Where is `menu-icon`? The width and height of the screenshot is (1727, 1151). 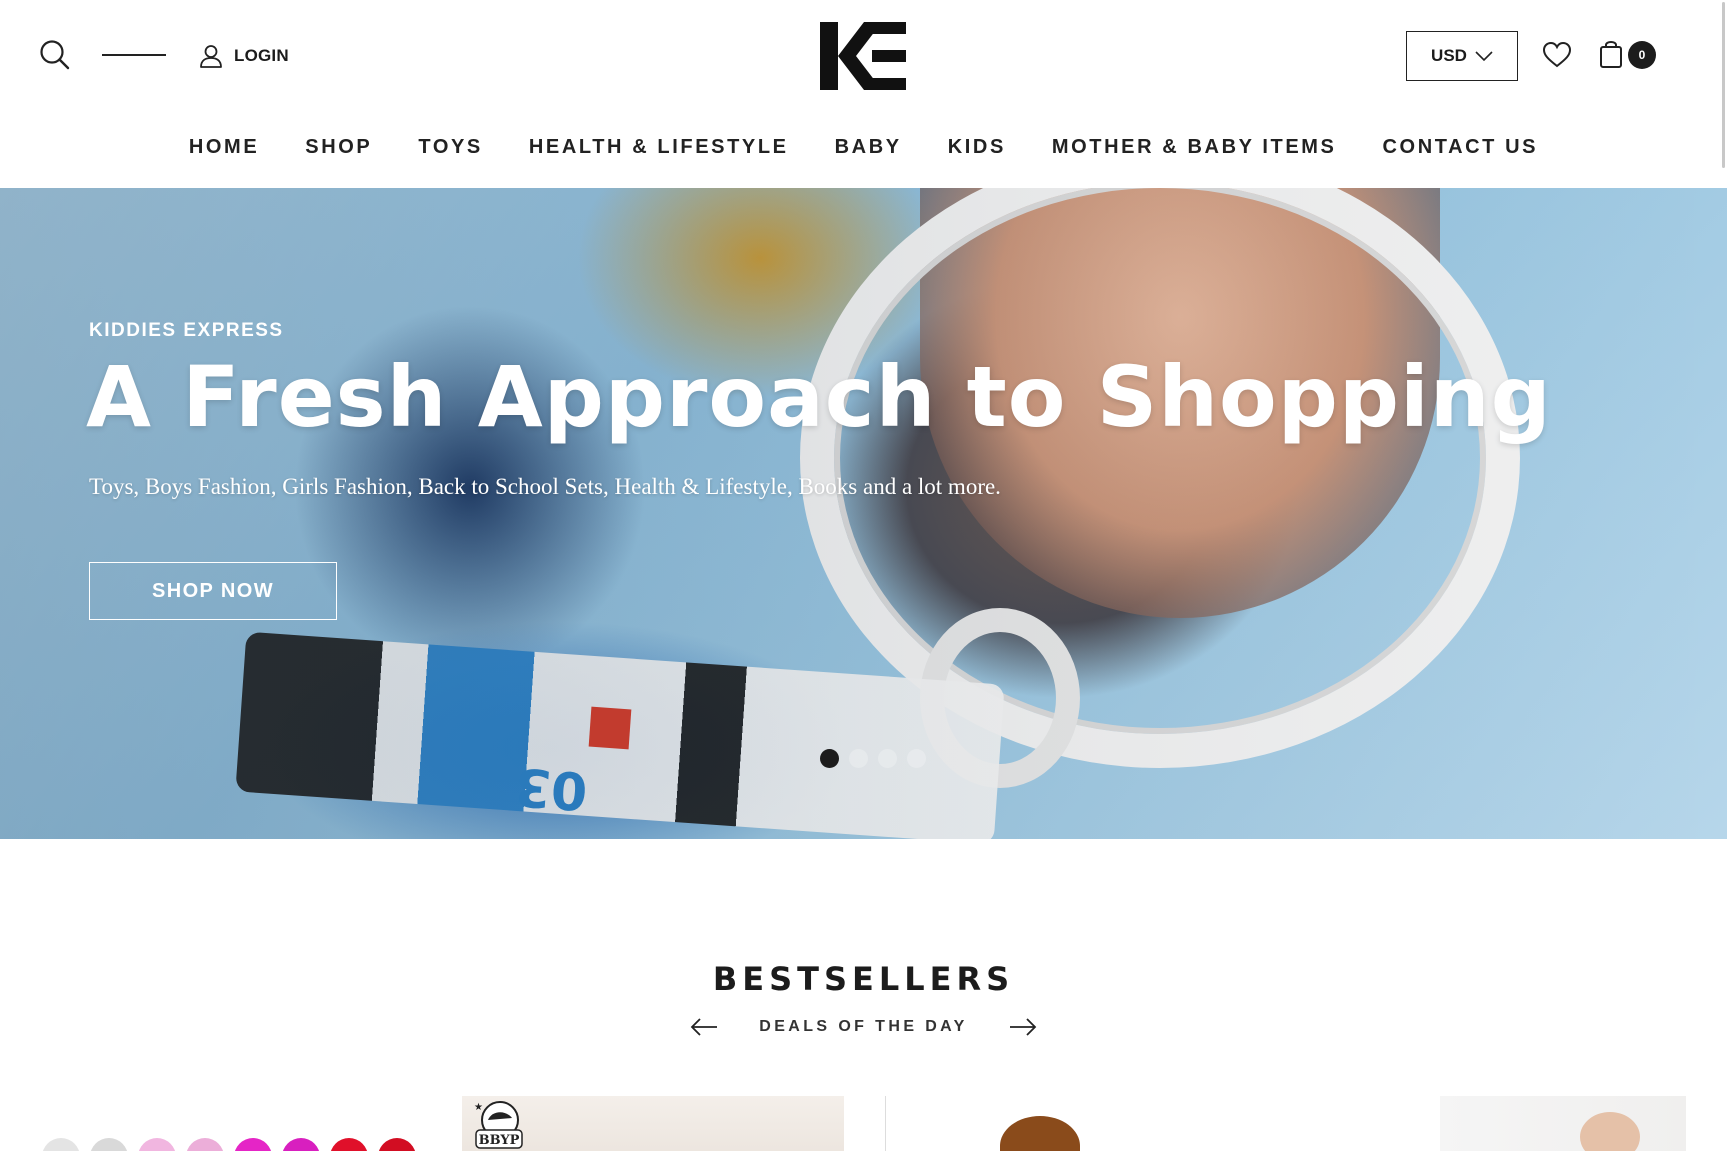 menu-icon is located at coordinates (134, 55).